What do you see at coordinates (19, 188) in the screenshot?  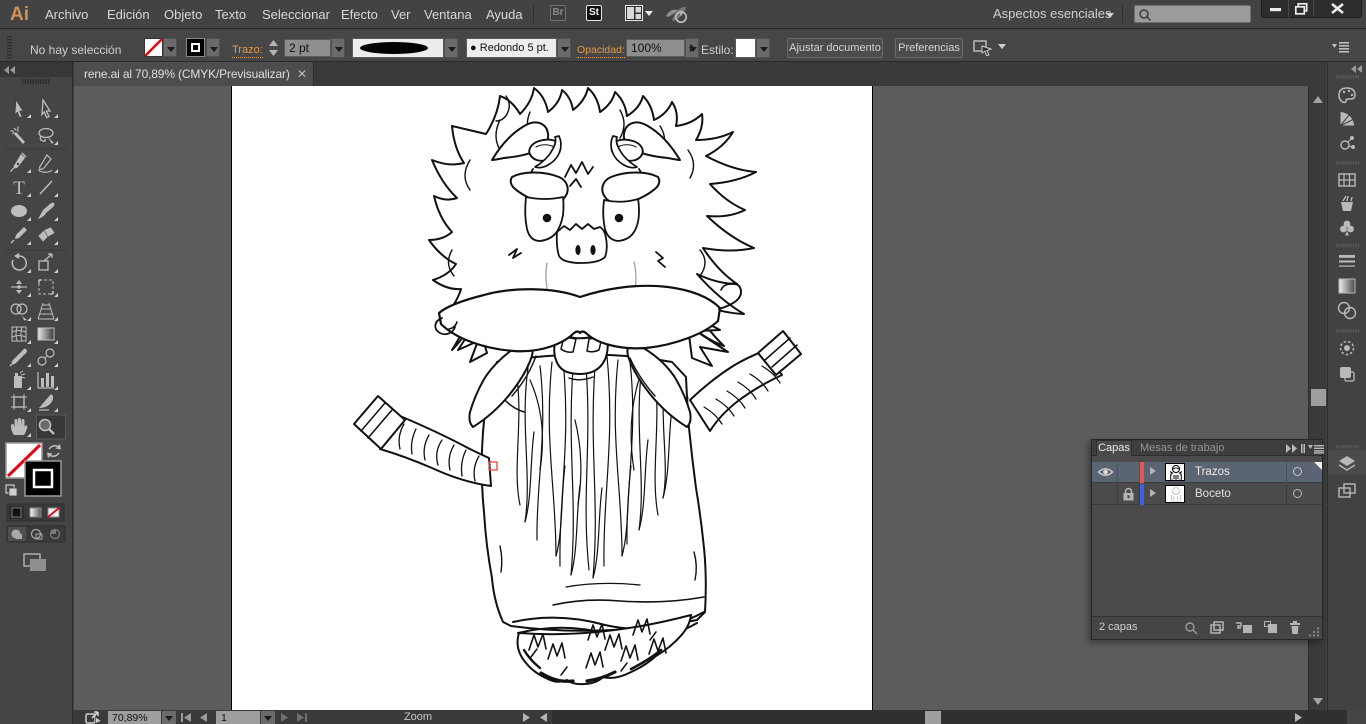 I see `svg-text: T` at bounding box center [19, 188].